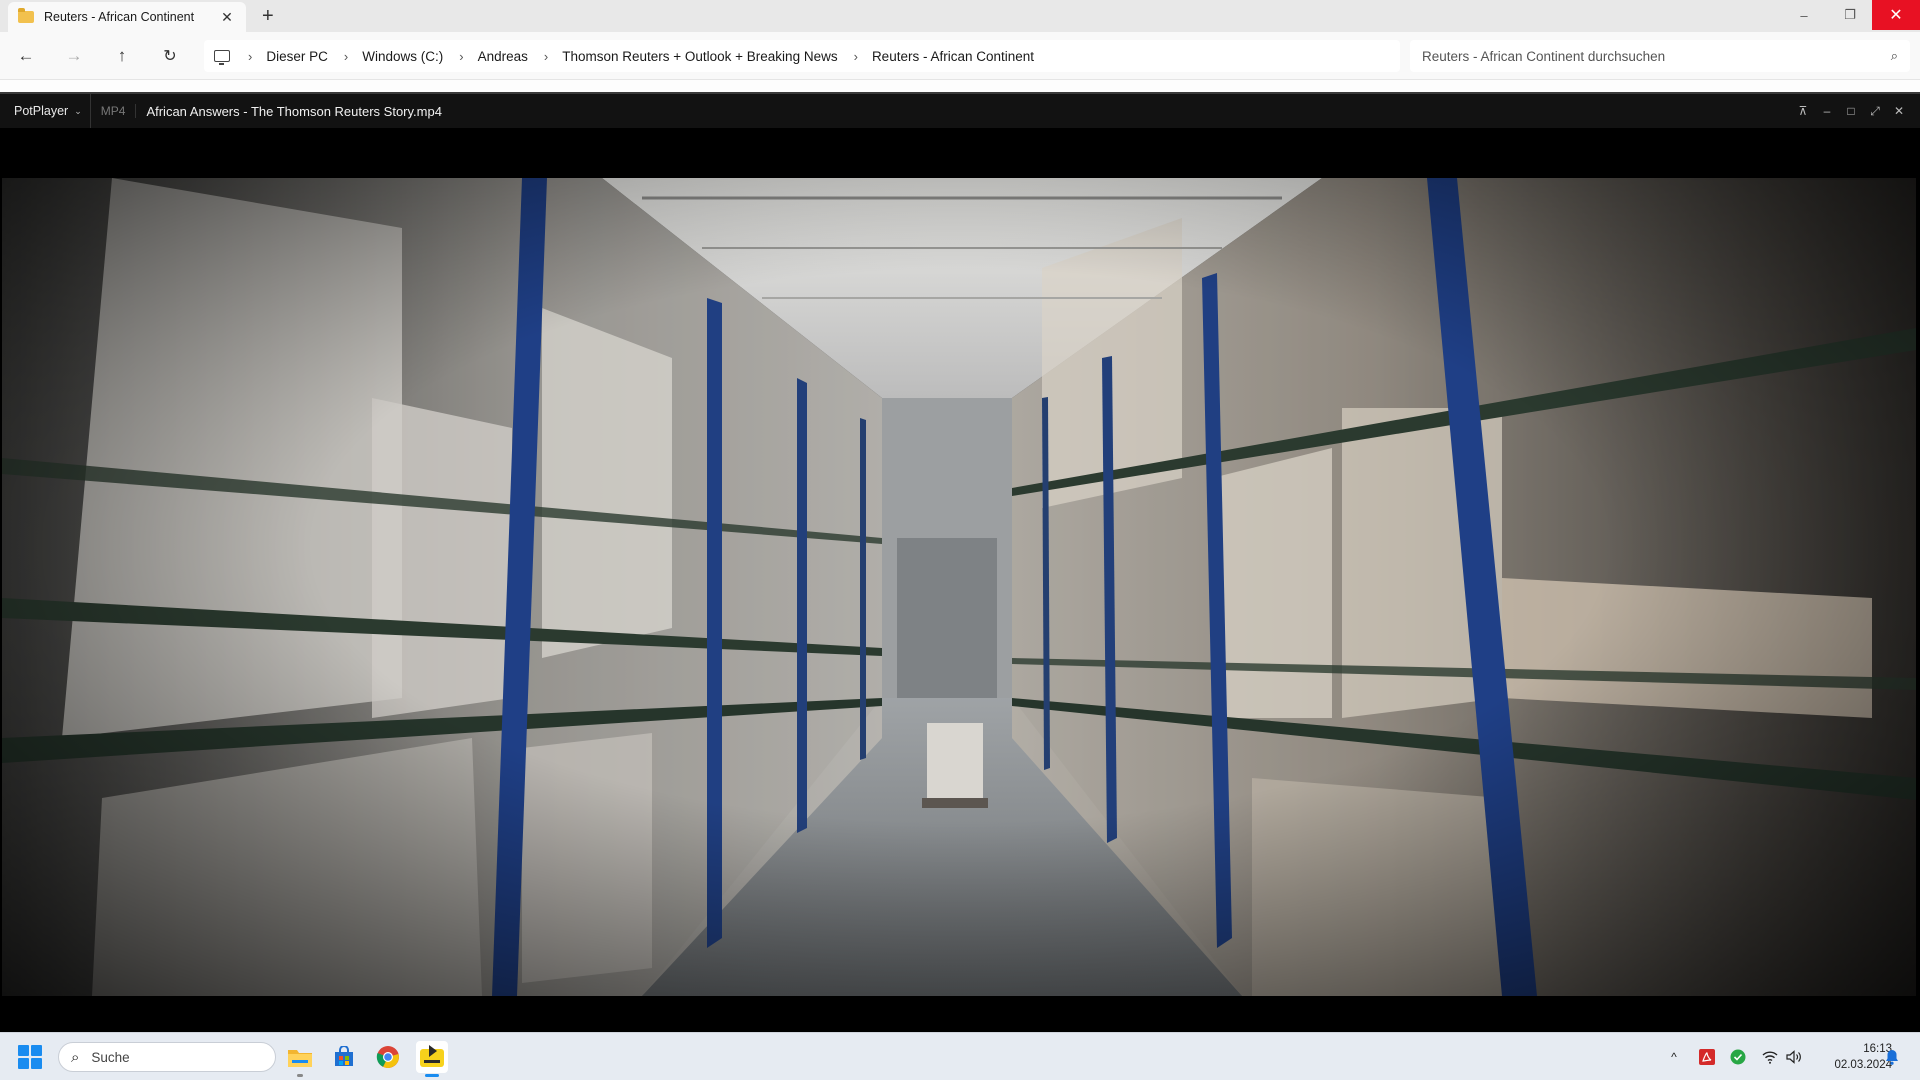 This screenshot has width=1920, height=1080. I want to click on clock-date: 02.03.2024, so click(1863, 1065).